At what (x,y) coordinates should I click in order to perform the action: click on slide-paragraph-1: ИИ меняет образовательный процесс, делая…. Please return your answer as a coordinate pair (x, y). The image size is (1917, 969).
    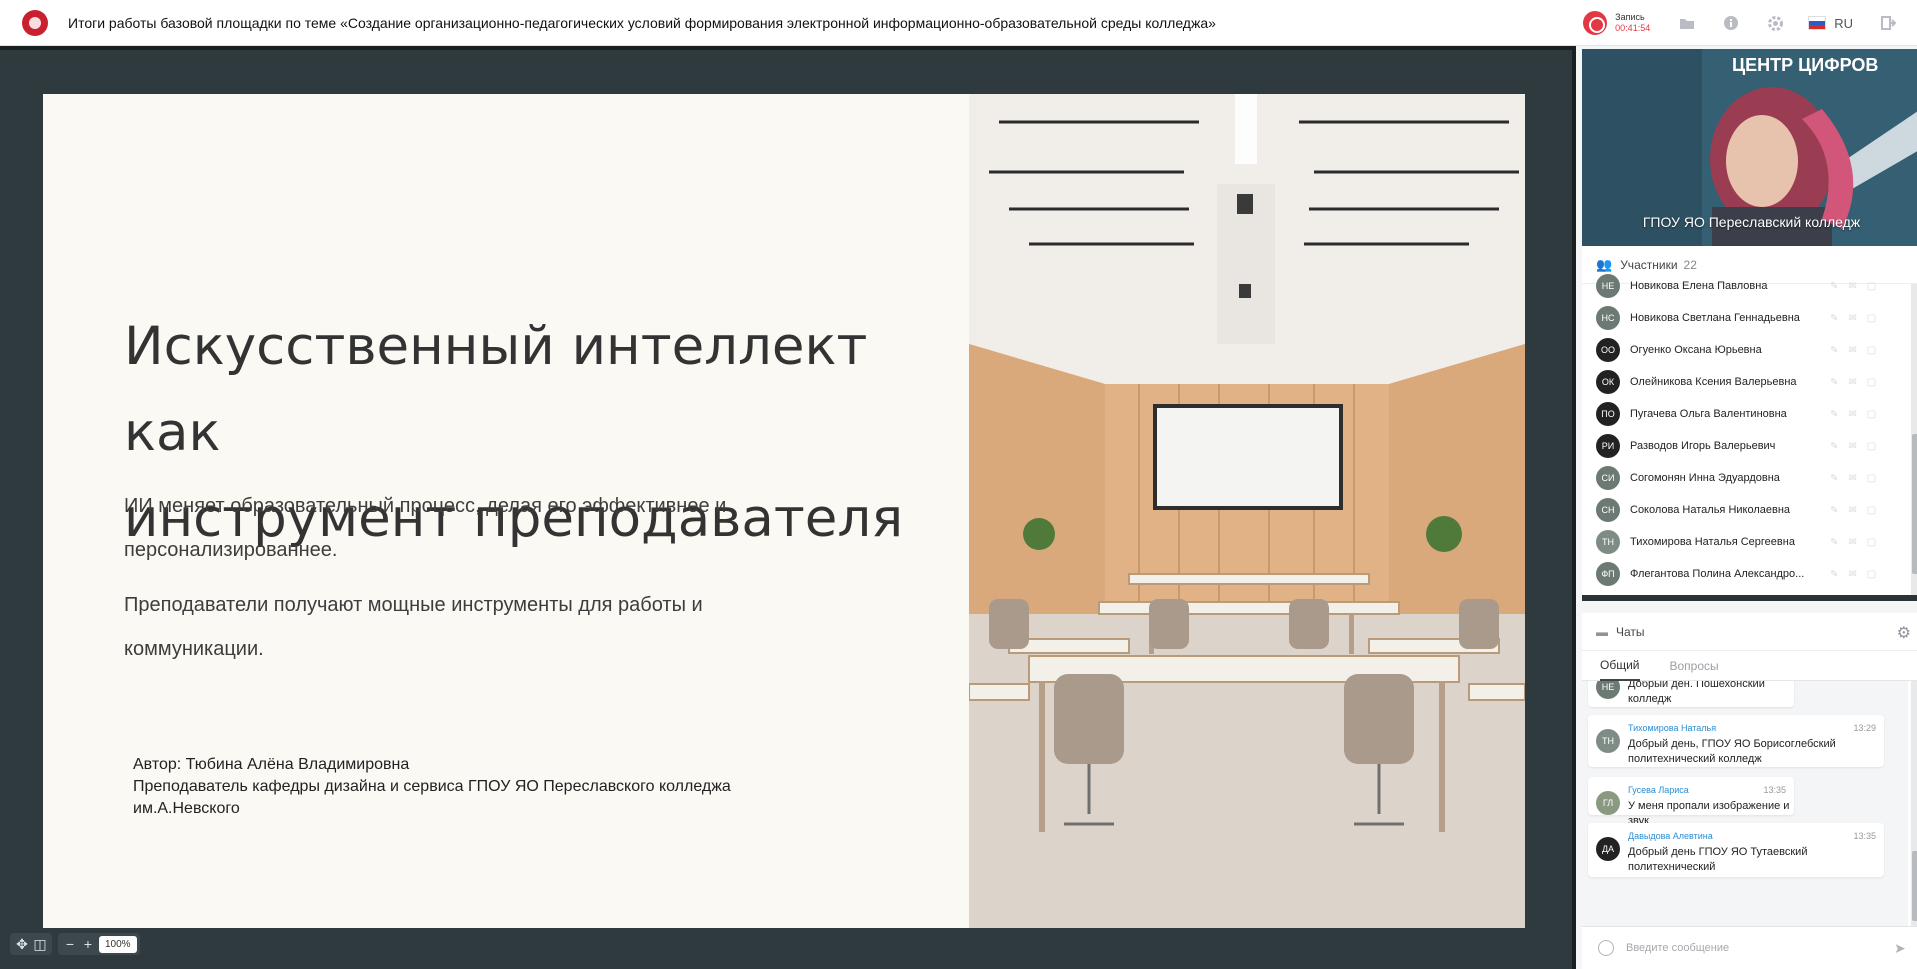
    Looking at the image, I should click on (425, 528).